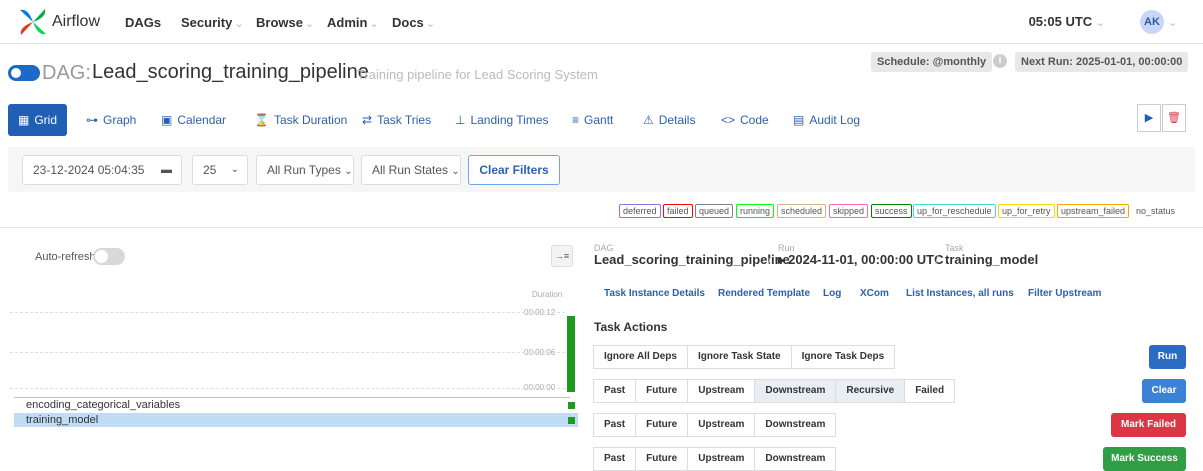 Image resolution: width=1203 pixels, height=471 pixels. I want to click on tab-code: <> Code, so click(745, 120).